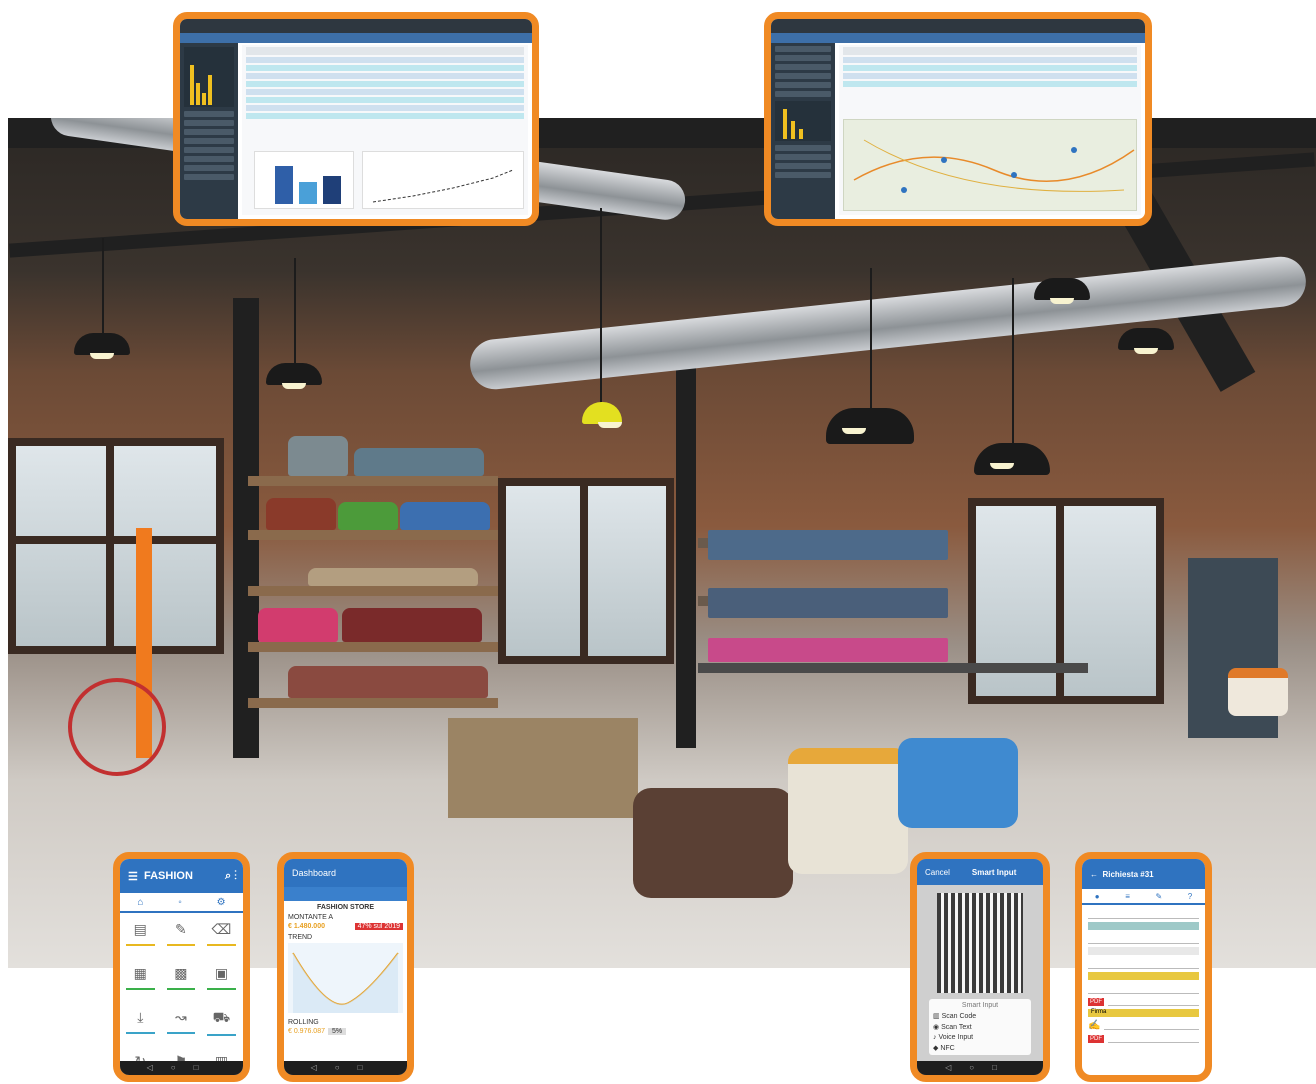  Describe the element at coordinates (306, 1031) in the screenshot. I see `rolling-value: € 0.976.087` at that location.